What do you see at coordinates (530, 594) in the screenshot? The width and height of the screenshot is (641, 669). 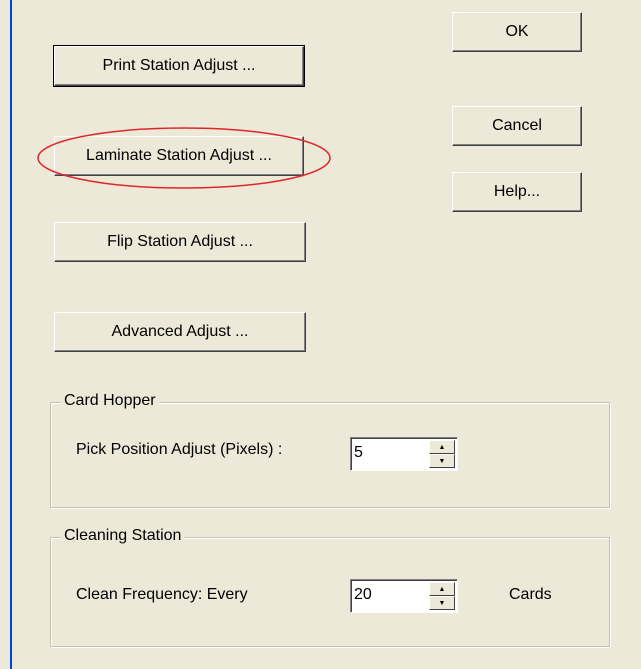 I see `cards-unit-label: Cards` at bounding box center [530, 594].